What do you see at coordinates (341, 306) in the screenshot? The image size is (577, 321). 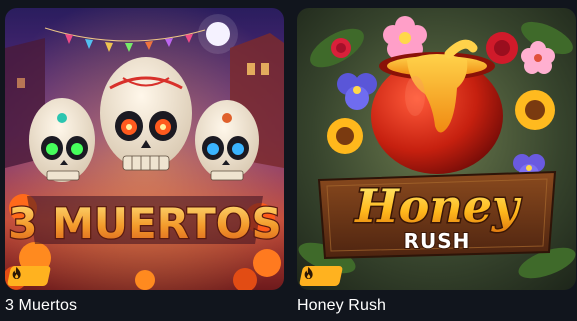 I see `game-title: Honey Rush` at bounding box center [341, 306].